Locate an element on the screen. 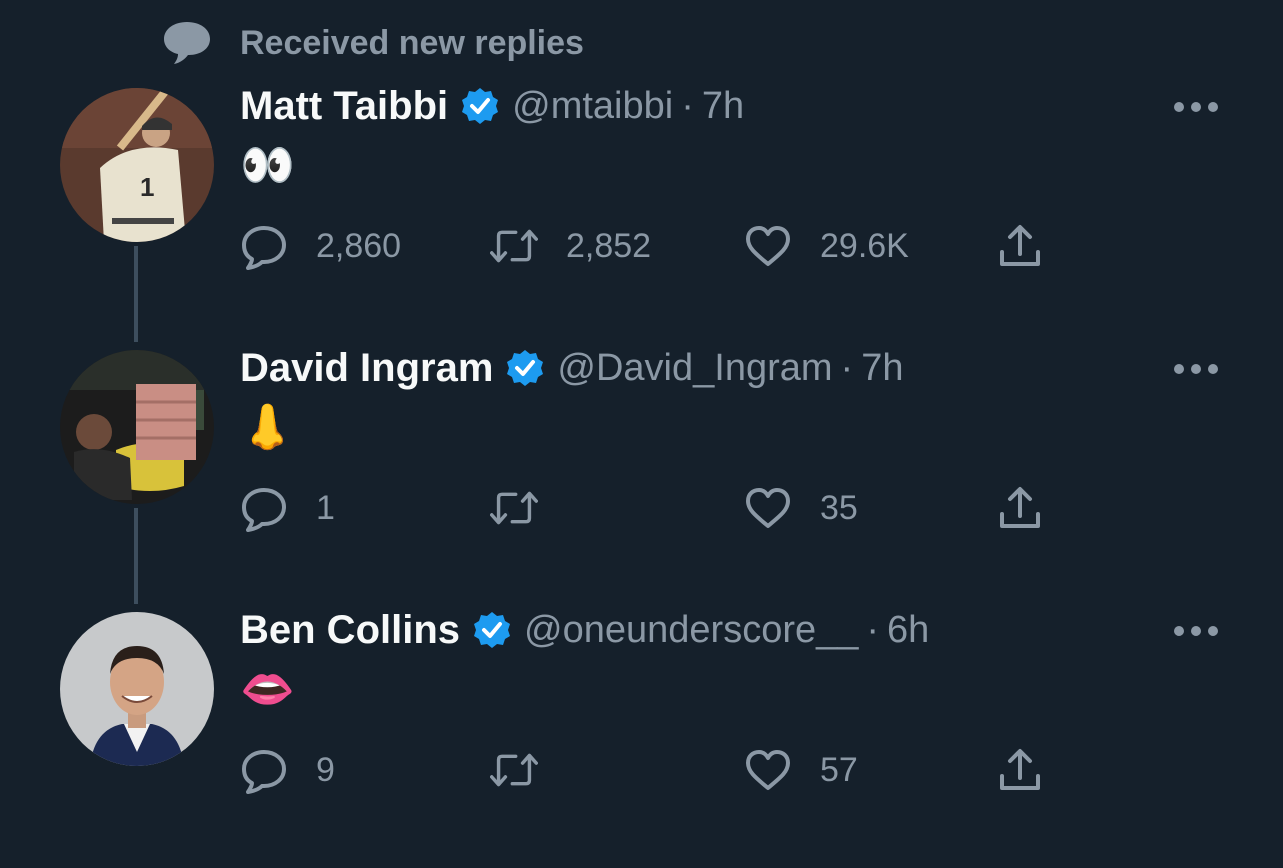  tweet-text: 👀 is located at coordinates (267, 165).